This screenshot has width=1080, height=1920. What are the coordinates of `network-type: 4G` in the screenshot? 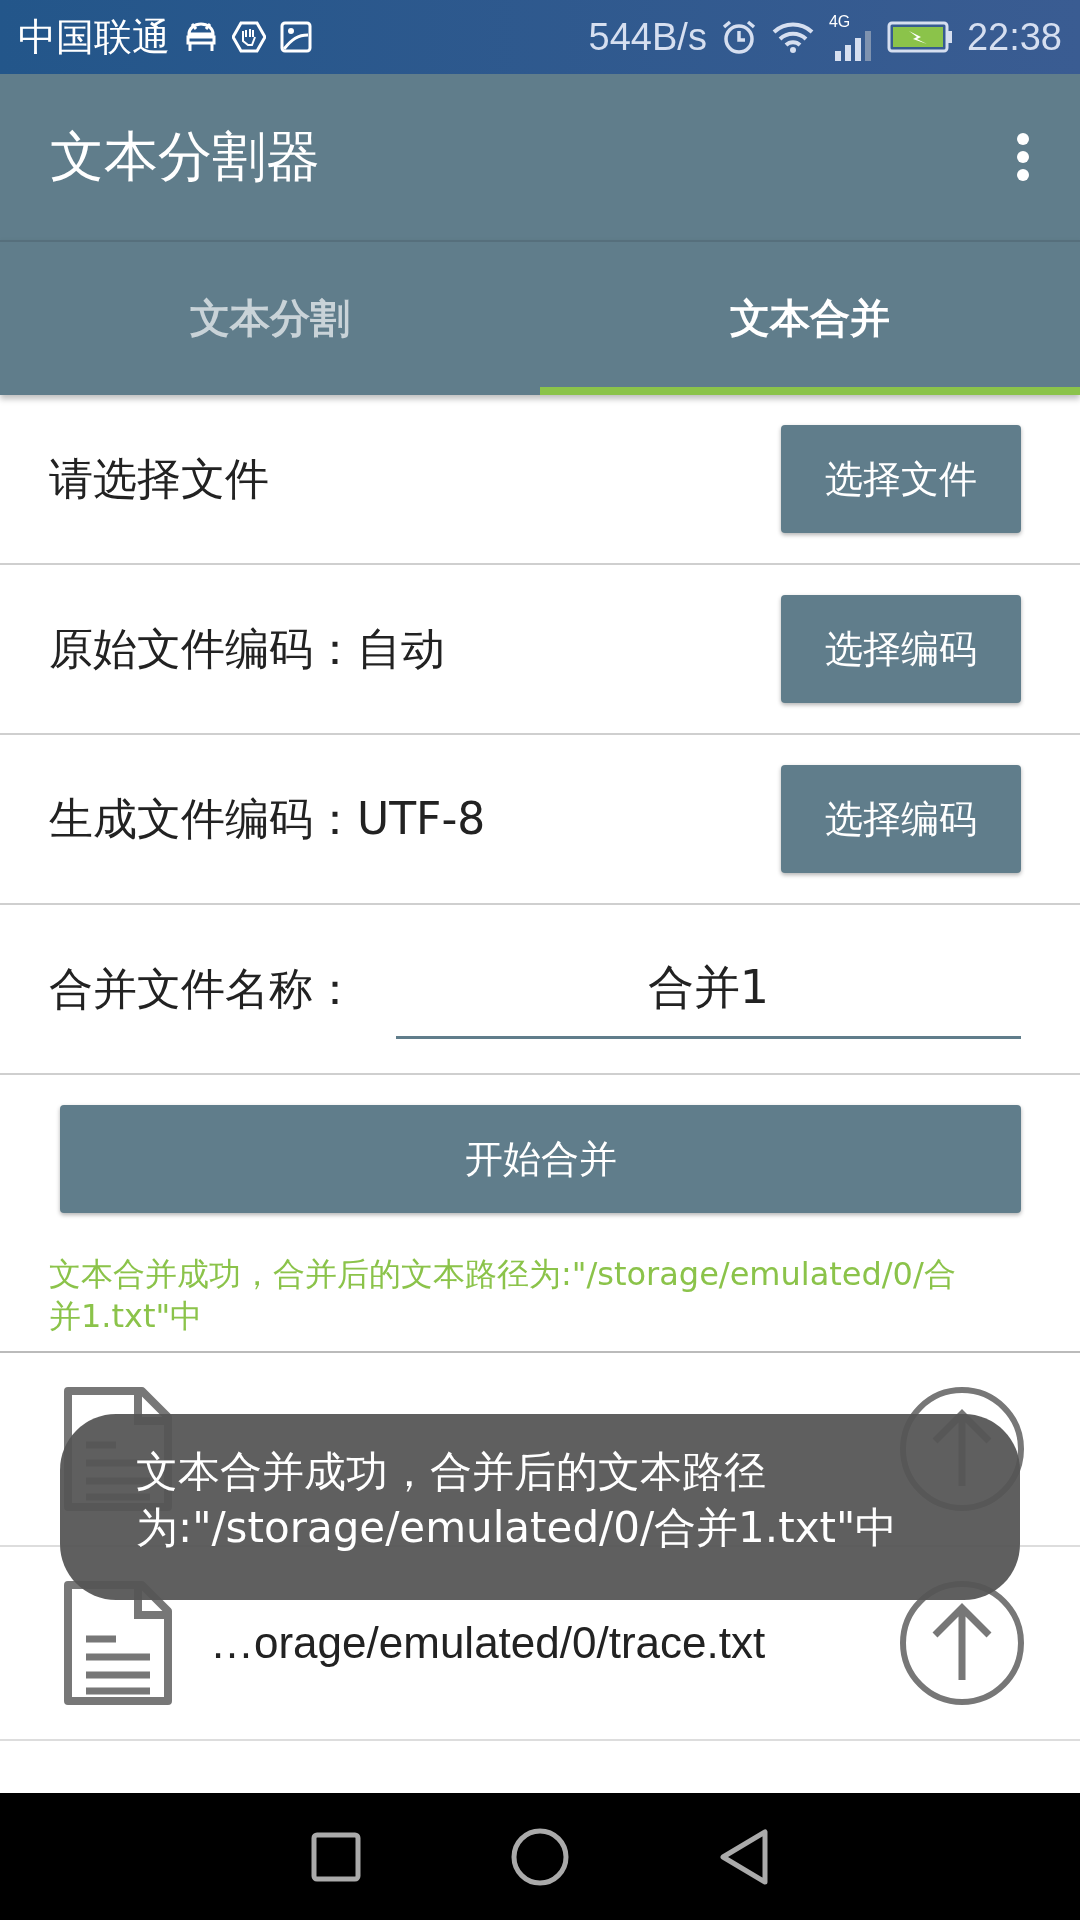 It's located at (839, 22).